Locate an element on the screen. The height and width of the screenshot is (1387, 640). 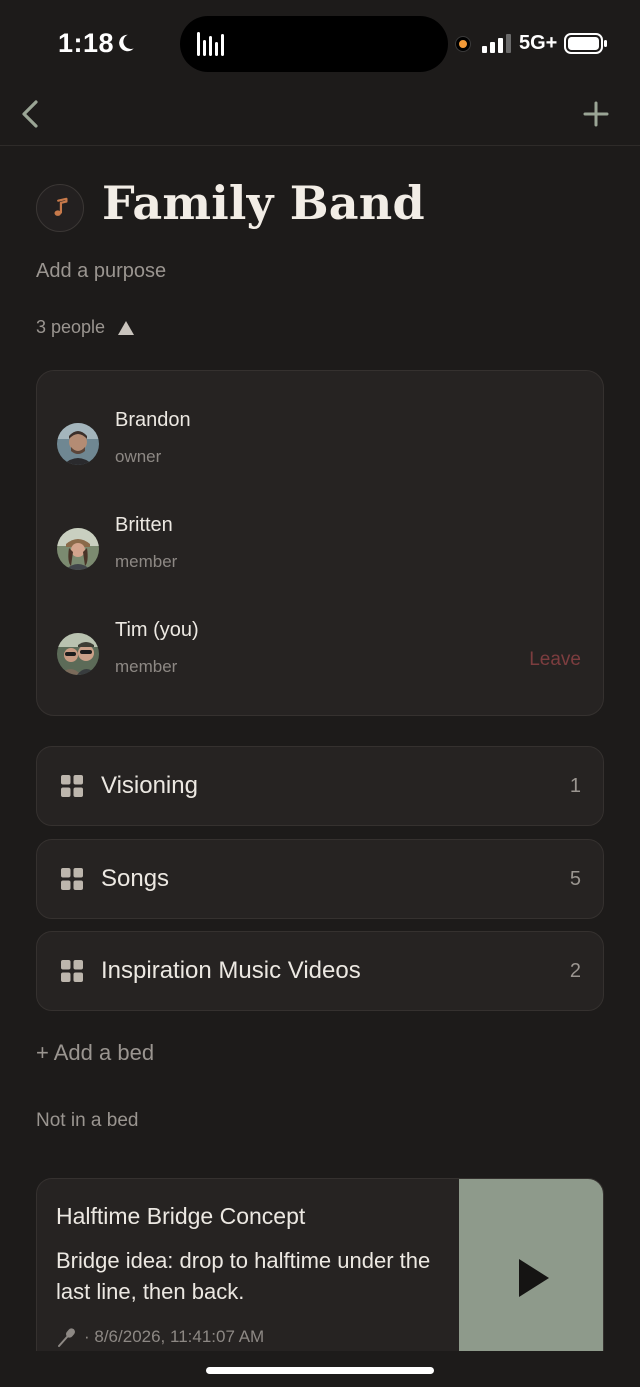
member-row: Tim (you) member Leave is located at coordinates (320, 653).